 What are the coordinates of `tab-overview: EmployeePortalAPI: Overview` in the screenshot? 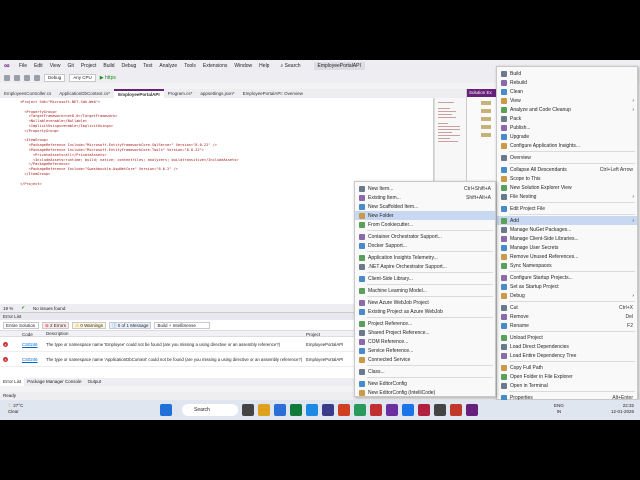 It's located at (273, 93).